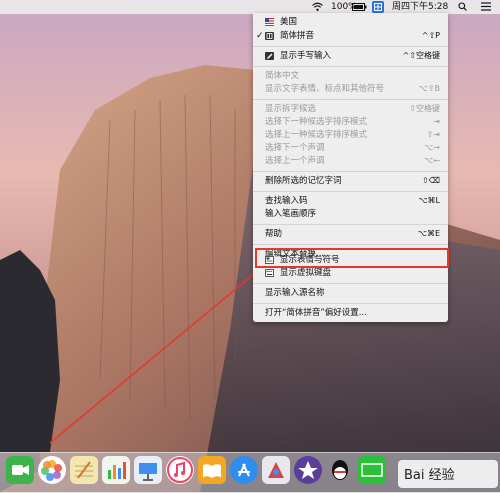 The width and height of the screenshot is (500, 493). What do you see at coordinates (260, 36) in the screenshot?
I see `checkmark-icon: ✓` at bounding box center [260, 36].